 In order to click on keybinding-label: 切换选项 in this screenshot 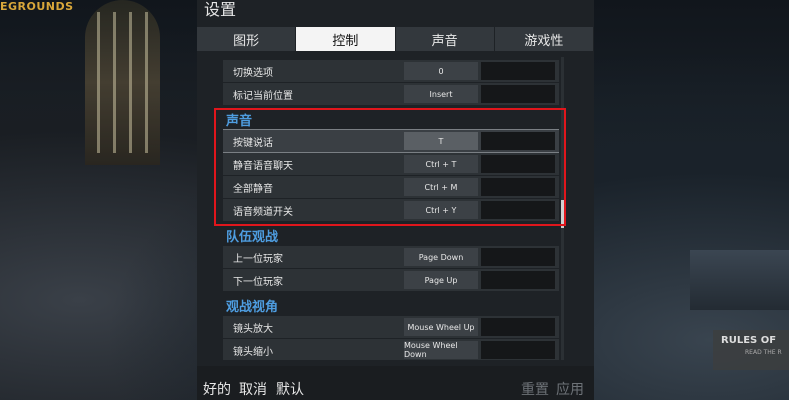, I will do `click(253, 73)`.